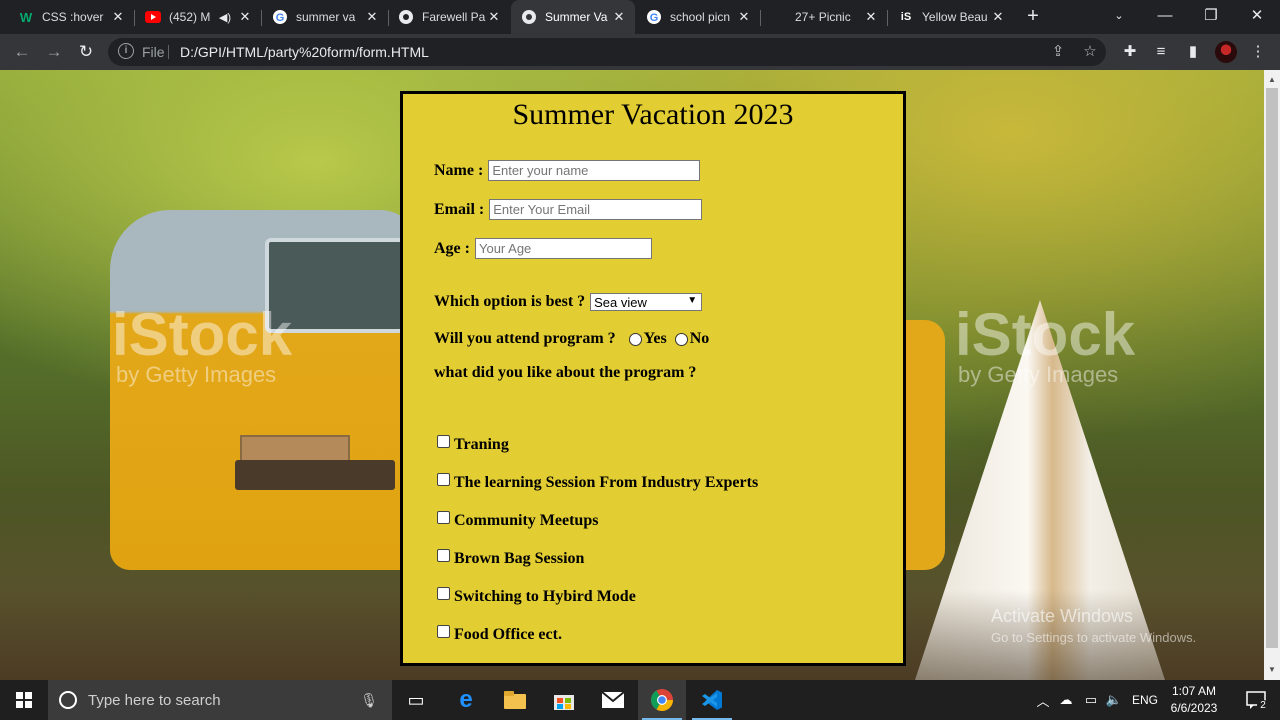 The image size is (1280, 720). Describe the element at coordinates (1043, 700) in the screenshot. I see `show-hidden-icons-chevron-icon: ︿` at that location.